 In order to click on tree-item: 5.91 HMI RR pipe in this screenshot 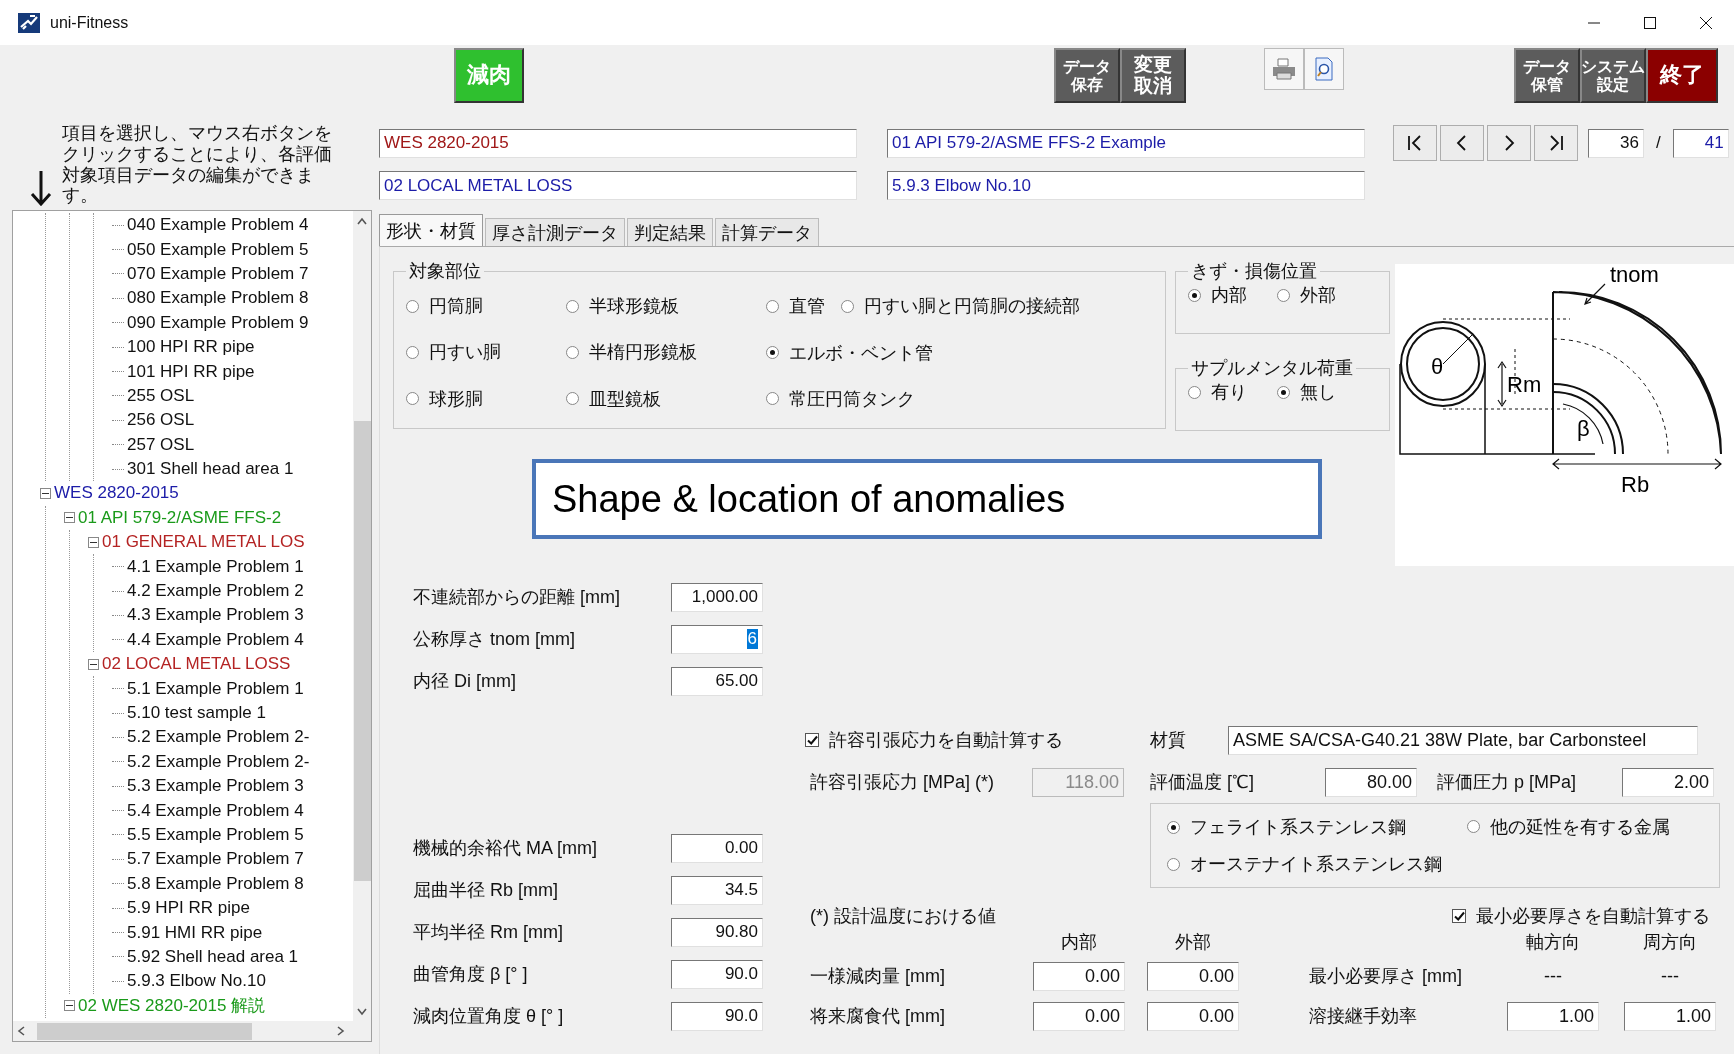, I will do `click(195, 932)`.